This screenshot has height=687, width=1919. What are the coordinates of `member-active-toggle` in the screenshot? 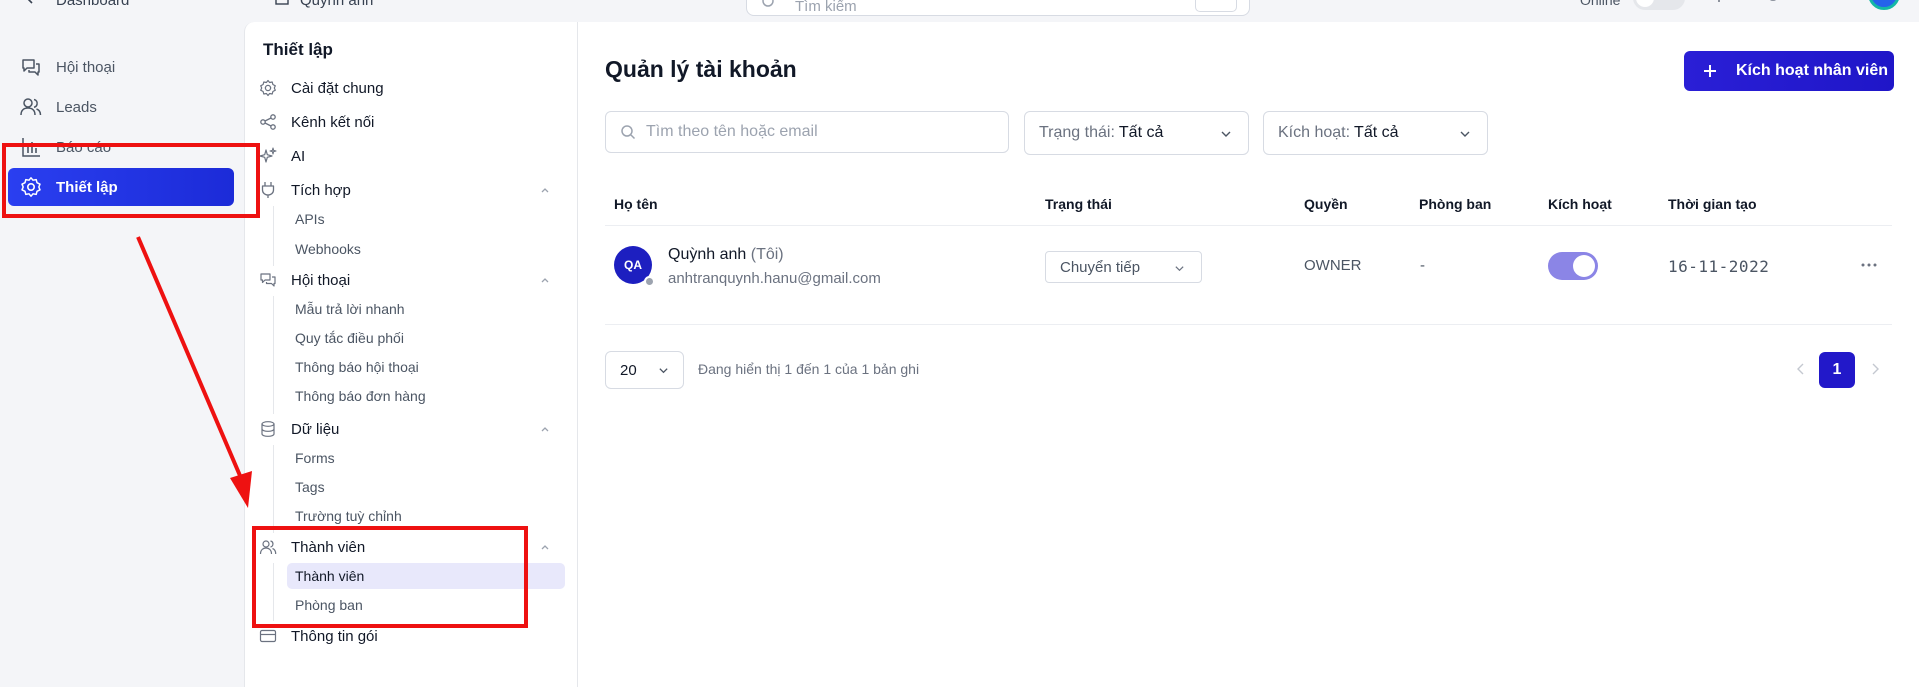 It's located at (1573, 266).